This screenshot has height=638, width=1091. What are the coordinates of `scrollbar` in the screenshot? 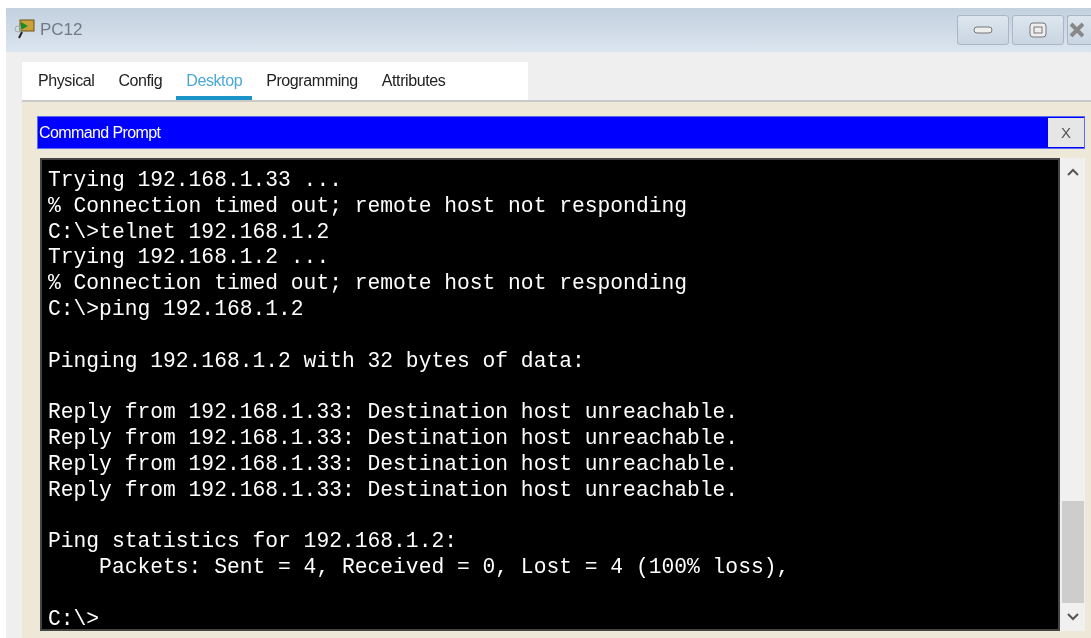 It's located at (1072, 394).